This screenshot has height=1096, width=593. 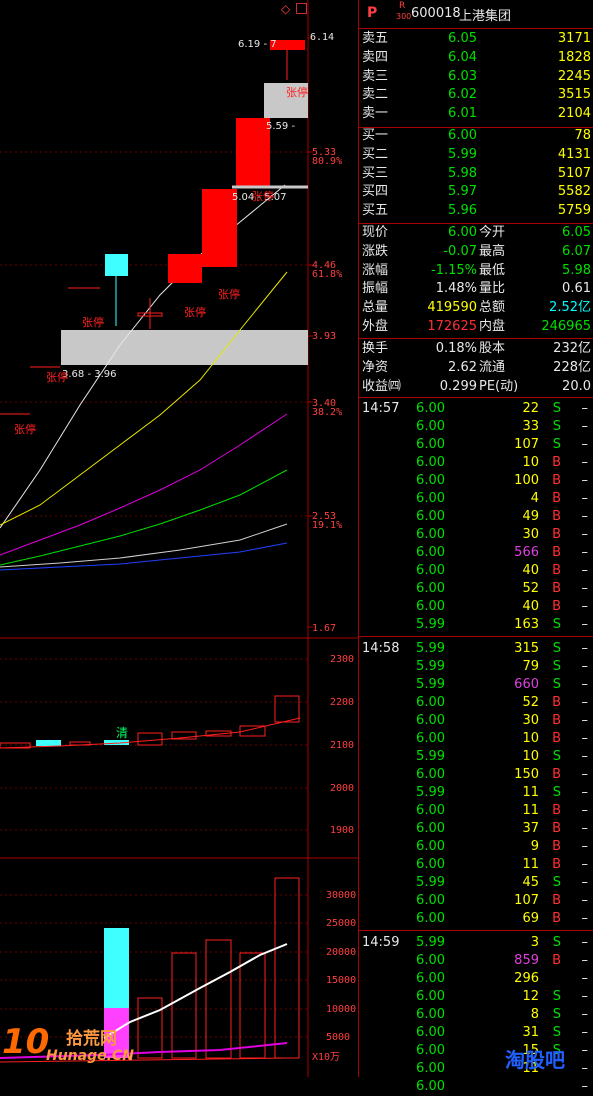 I want to click on tick-row: 6.00 296 –, so click(x=476, y=979).